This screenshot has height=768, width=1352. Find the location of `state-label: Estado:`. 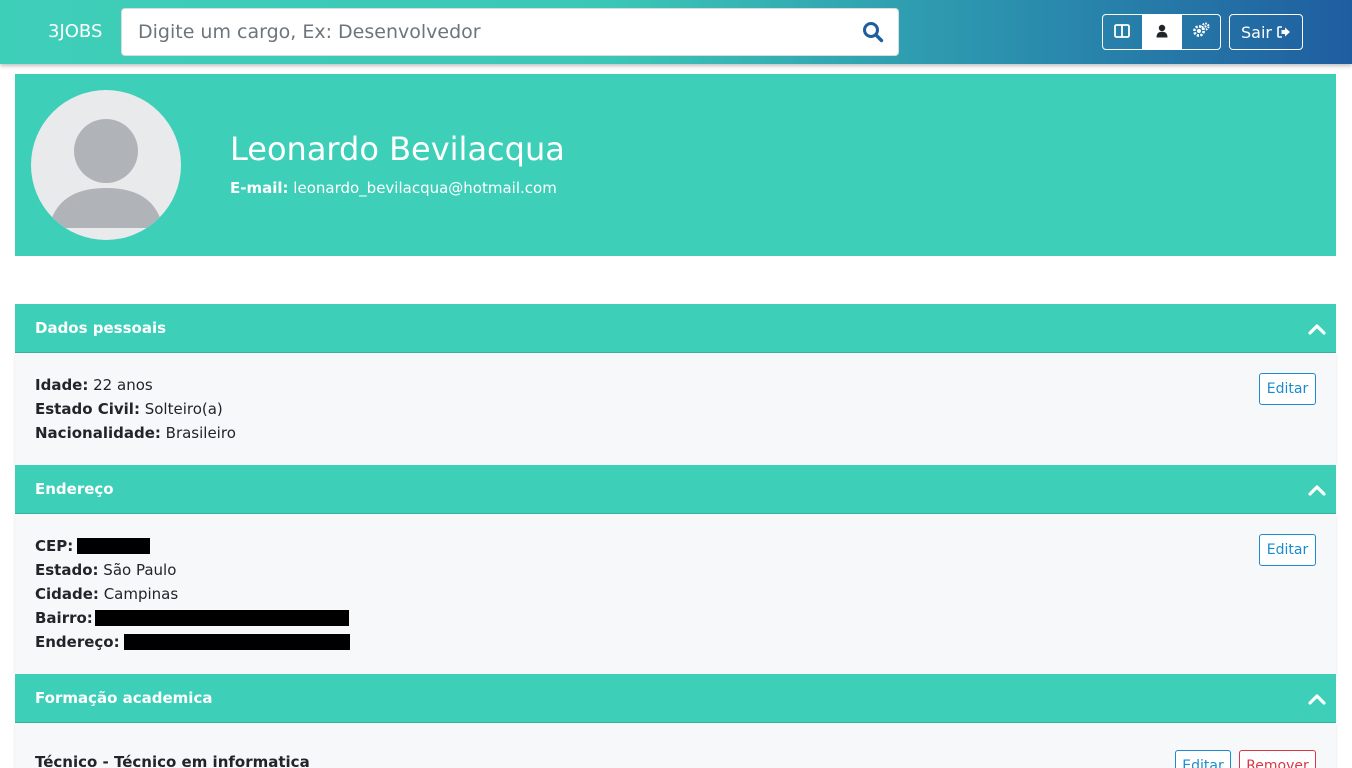

state-label: Estado: is located at coordinates (67, 570).